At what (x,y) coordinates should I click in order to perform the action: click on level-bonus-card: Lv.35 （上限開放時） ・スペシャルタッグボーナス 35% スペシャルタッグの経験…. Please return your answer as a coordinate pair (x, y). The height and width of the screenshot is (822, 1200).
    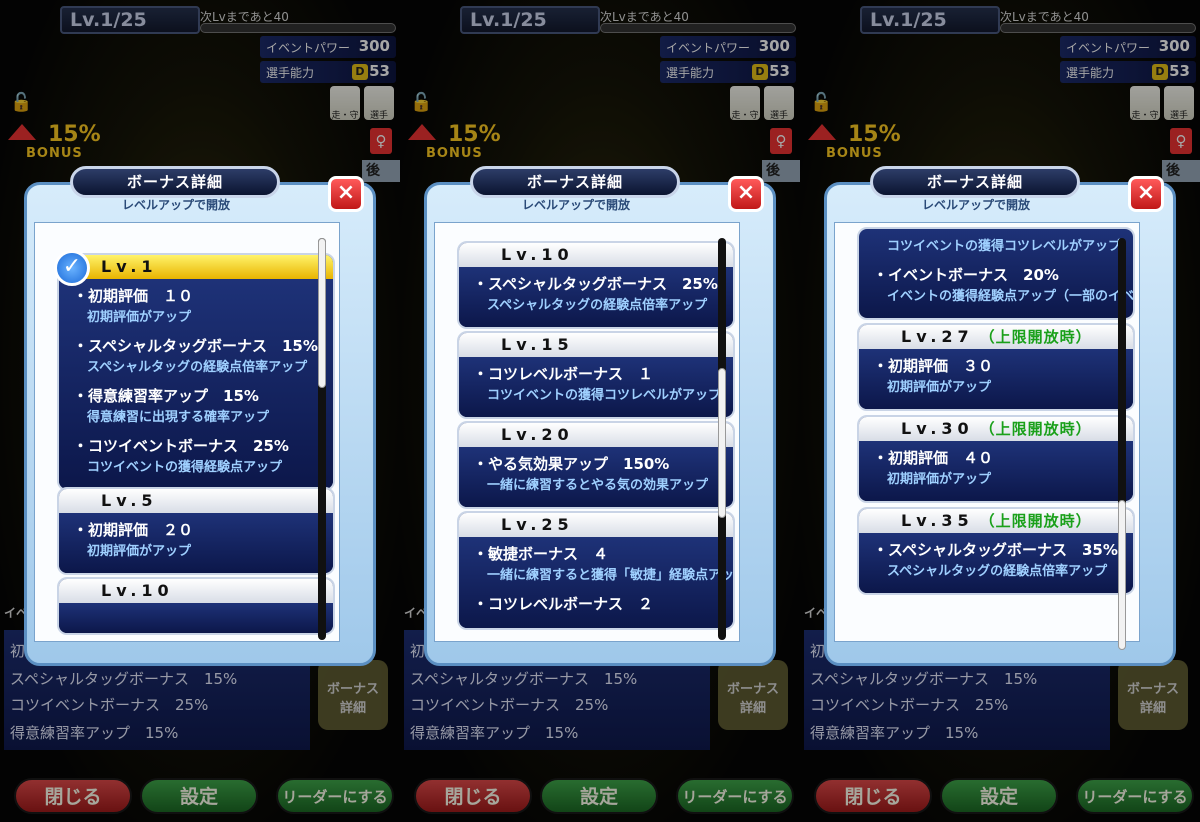
    Looking at the image, I should click on (996, 551).